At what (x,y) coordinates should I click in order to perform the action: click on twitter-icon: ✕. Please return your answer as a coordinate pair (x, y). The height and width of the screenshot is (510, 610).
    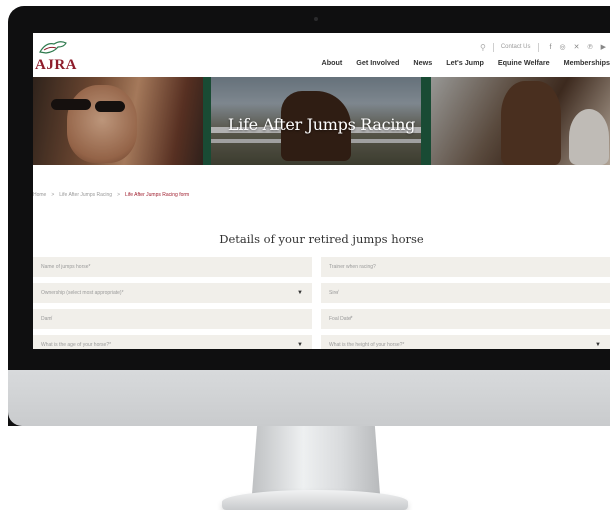
    Looking at the image, I should click on (577, 47).